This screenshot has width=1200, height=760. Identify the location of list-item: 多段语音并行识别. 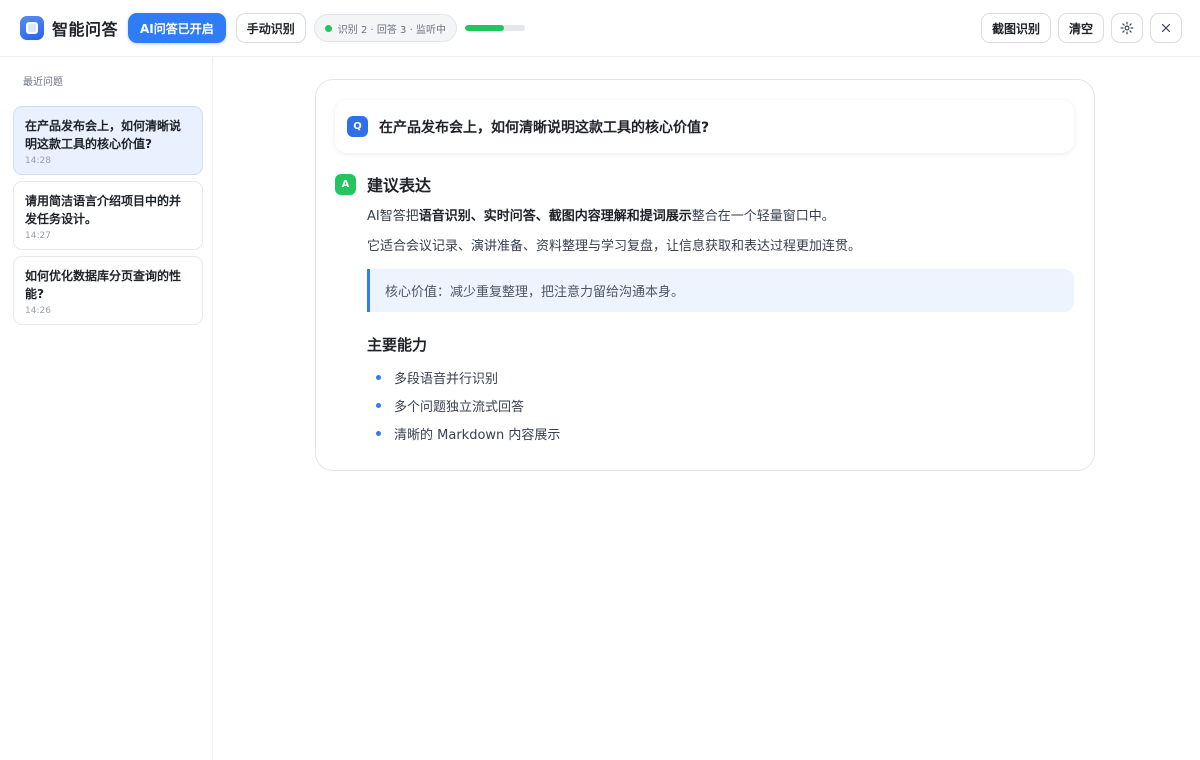
(720, 377).